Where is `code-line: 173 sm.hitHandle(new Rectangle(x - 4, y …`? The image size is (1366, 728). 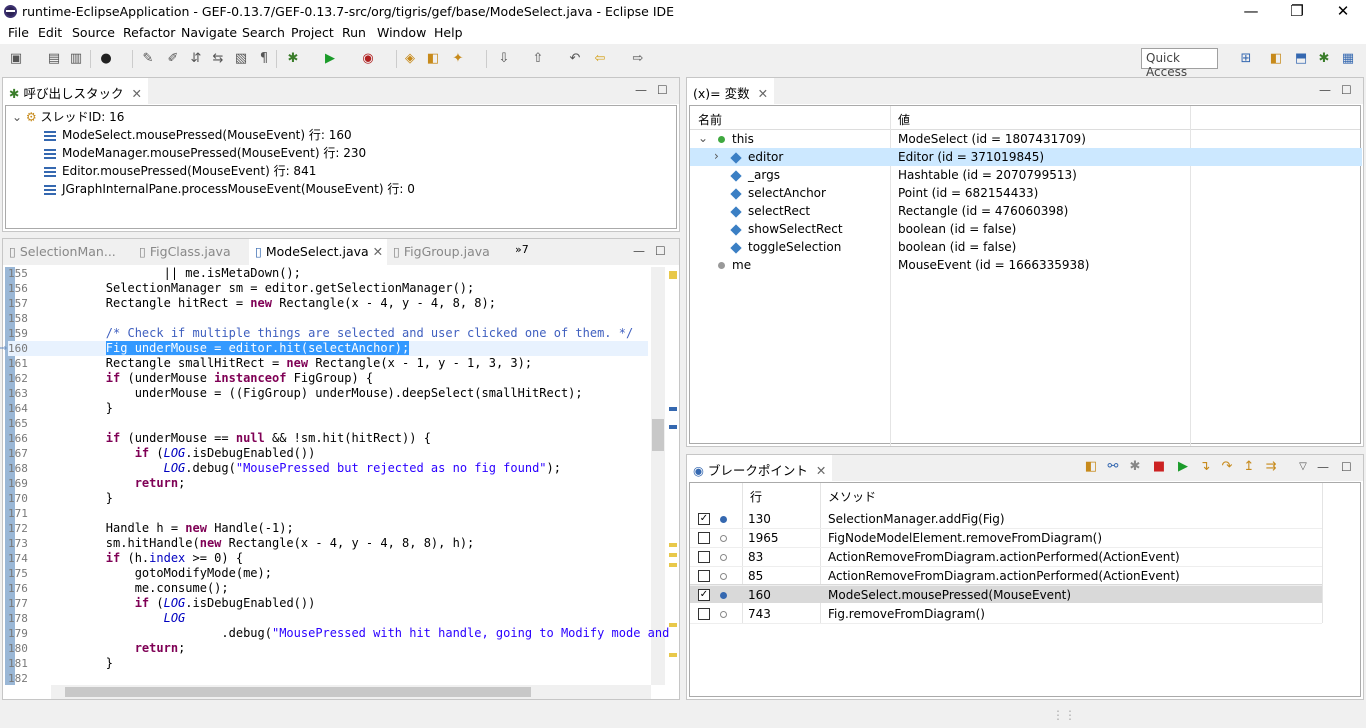
code-line: 173 sm.hitHandle(new Rectangle(x - 4, y … is located at coordinates (328, 543).